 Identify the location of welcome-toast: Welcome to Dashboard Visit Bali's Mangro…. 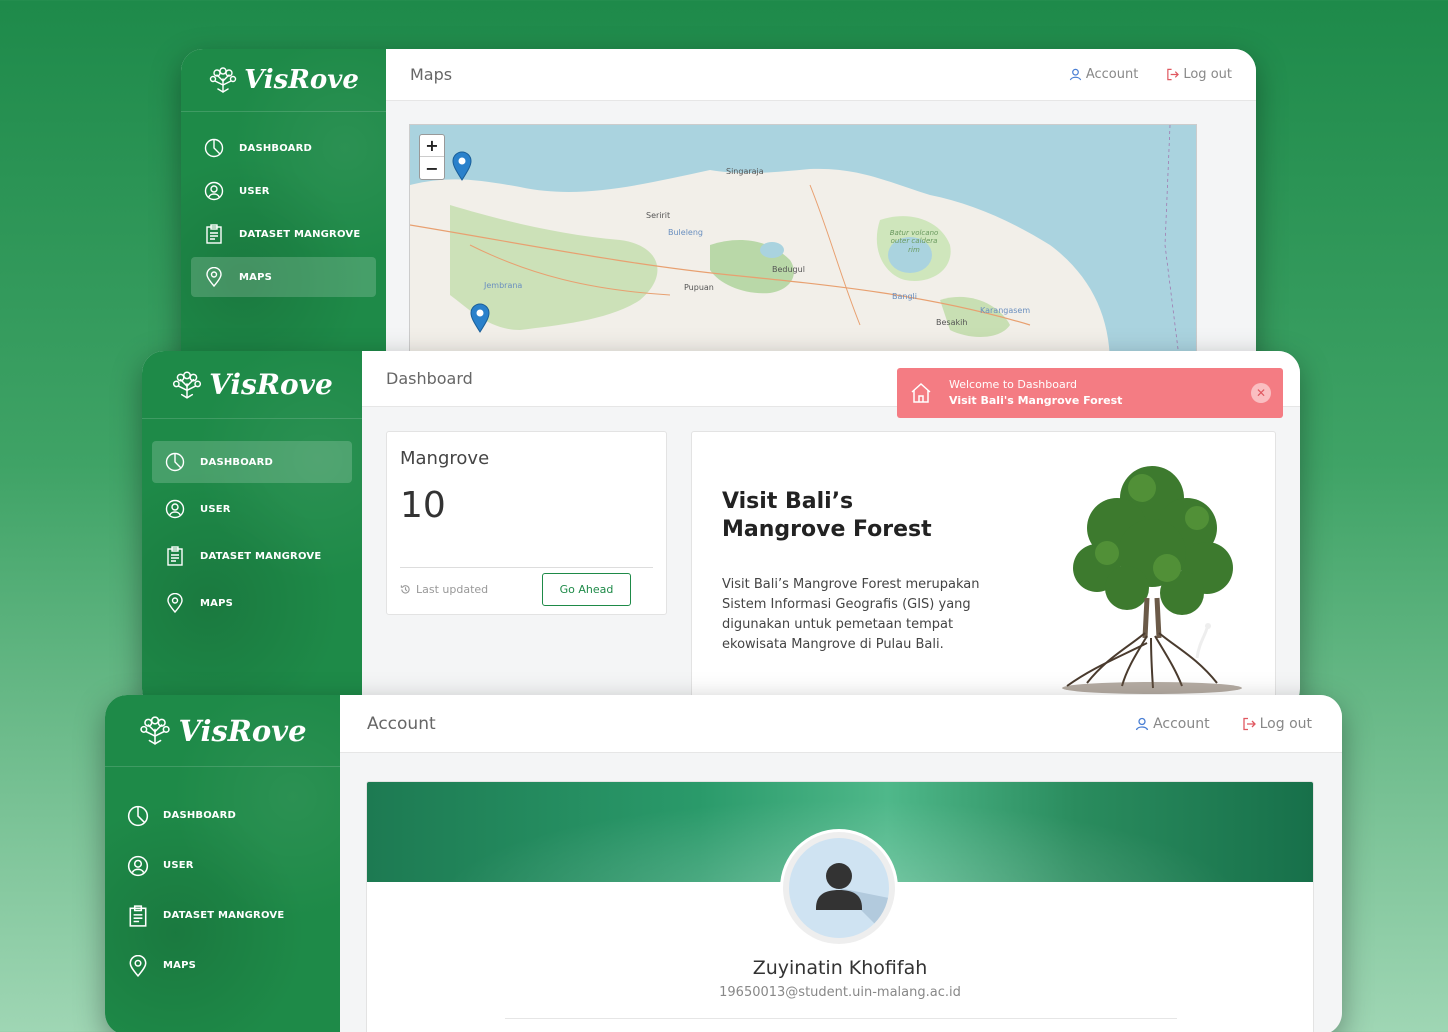
(1090, 393).